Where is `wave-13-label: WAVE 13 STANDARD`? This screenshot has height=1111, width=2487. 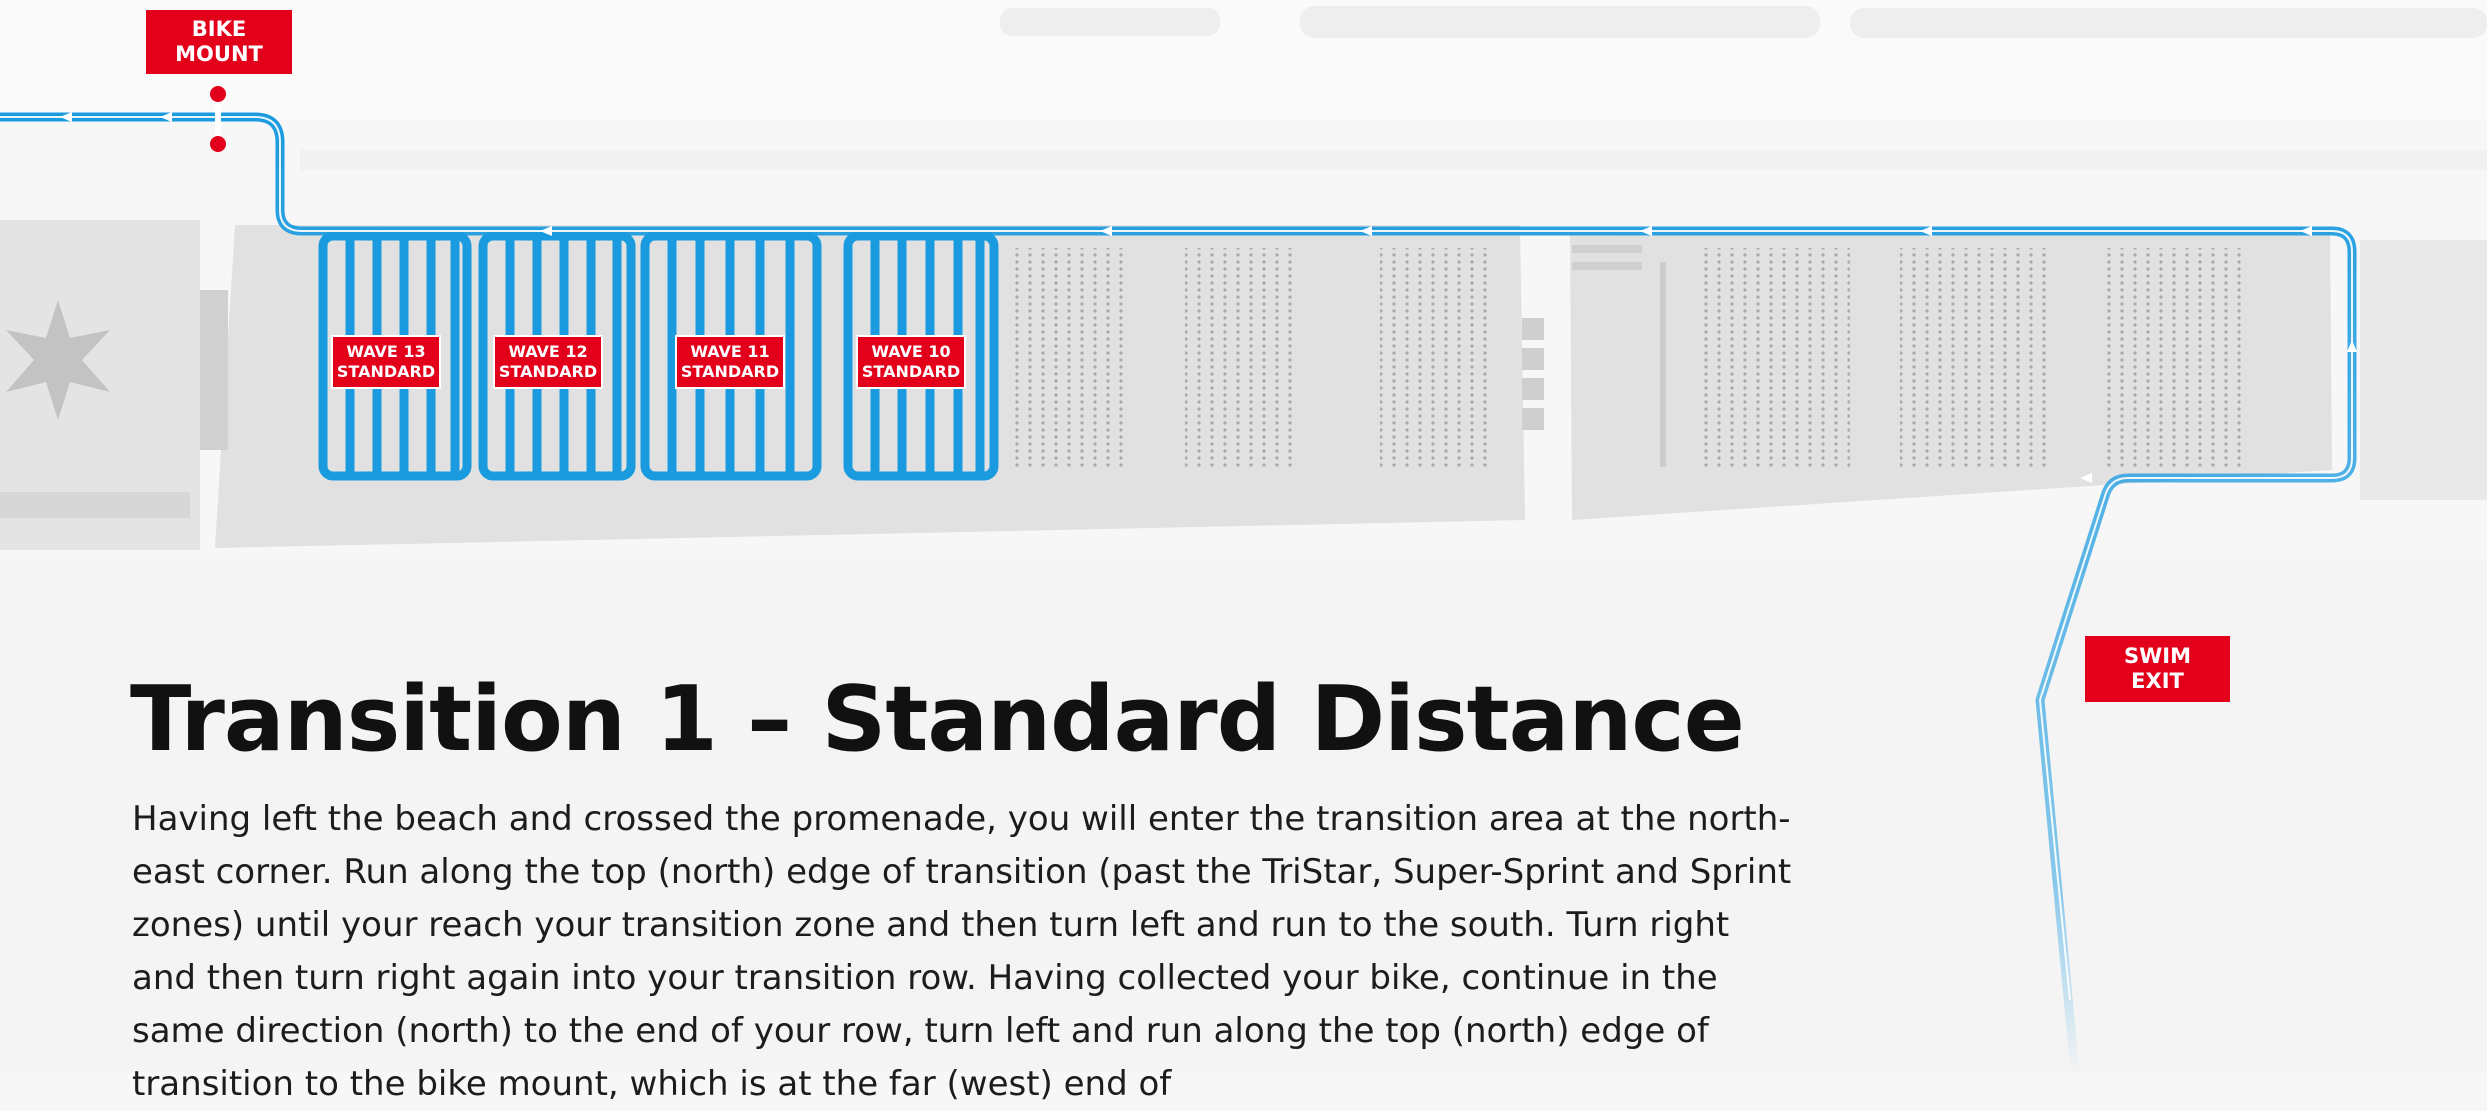 wave-13-label: WAVE 13 STANDARD is located at coordinates (386, 362).